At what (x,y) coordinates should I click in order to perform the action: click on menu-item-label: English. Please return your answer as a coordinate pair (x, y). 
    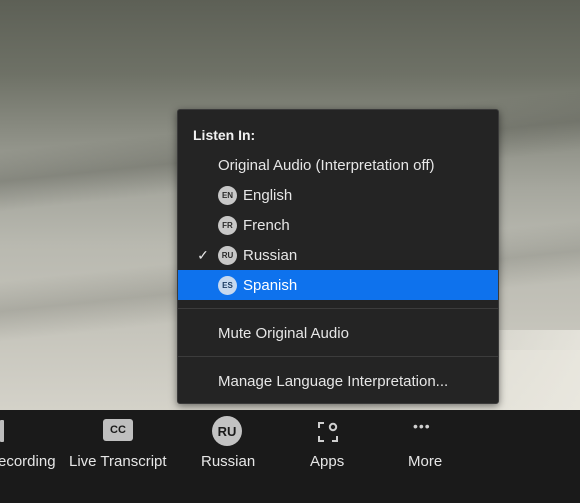
    Looking at the image, I should click on (268, 195).